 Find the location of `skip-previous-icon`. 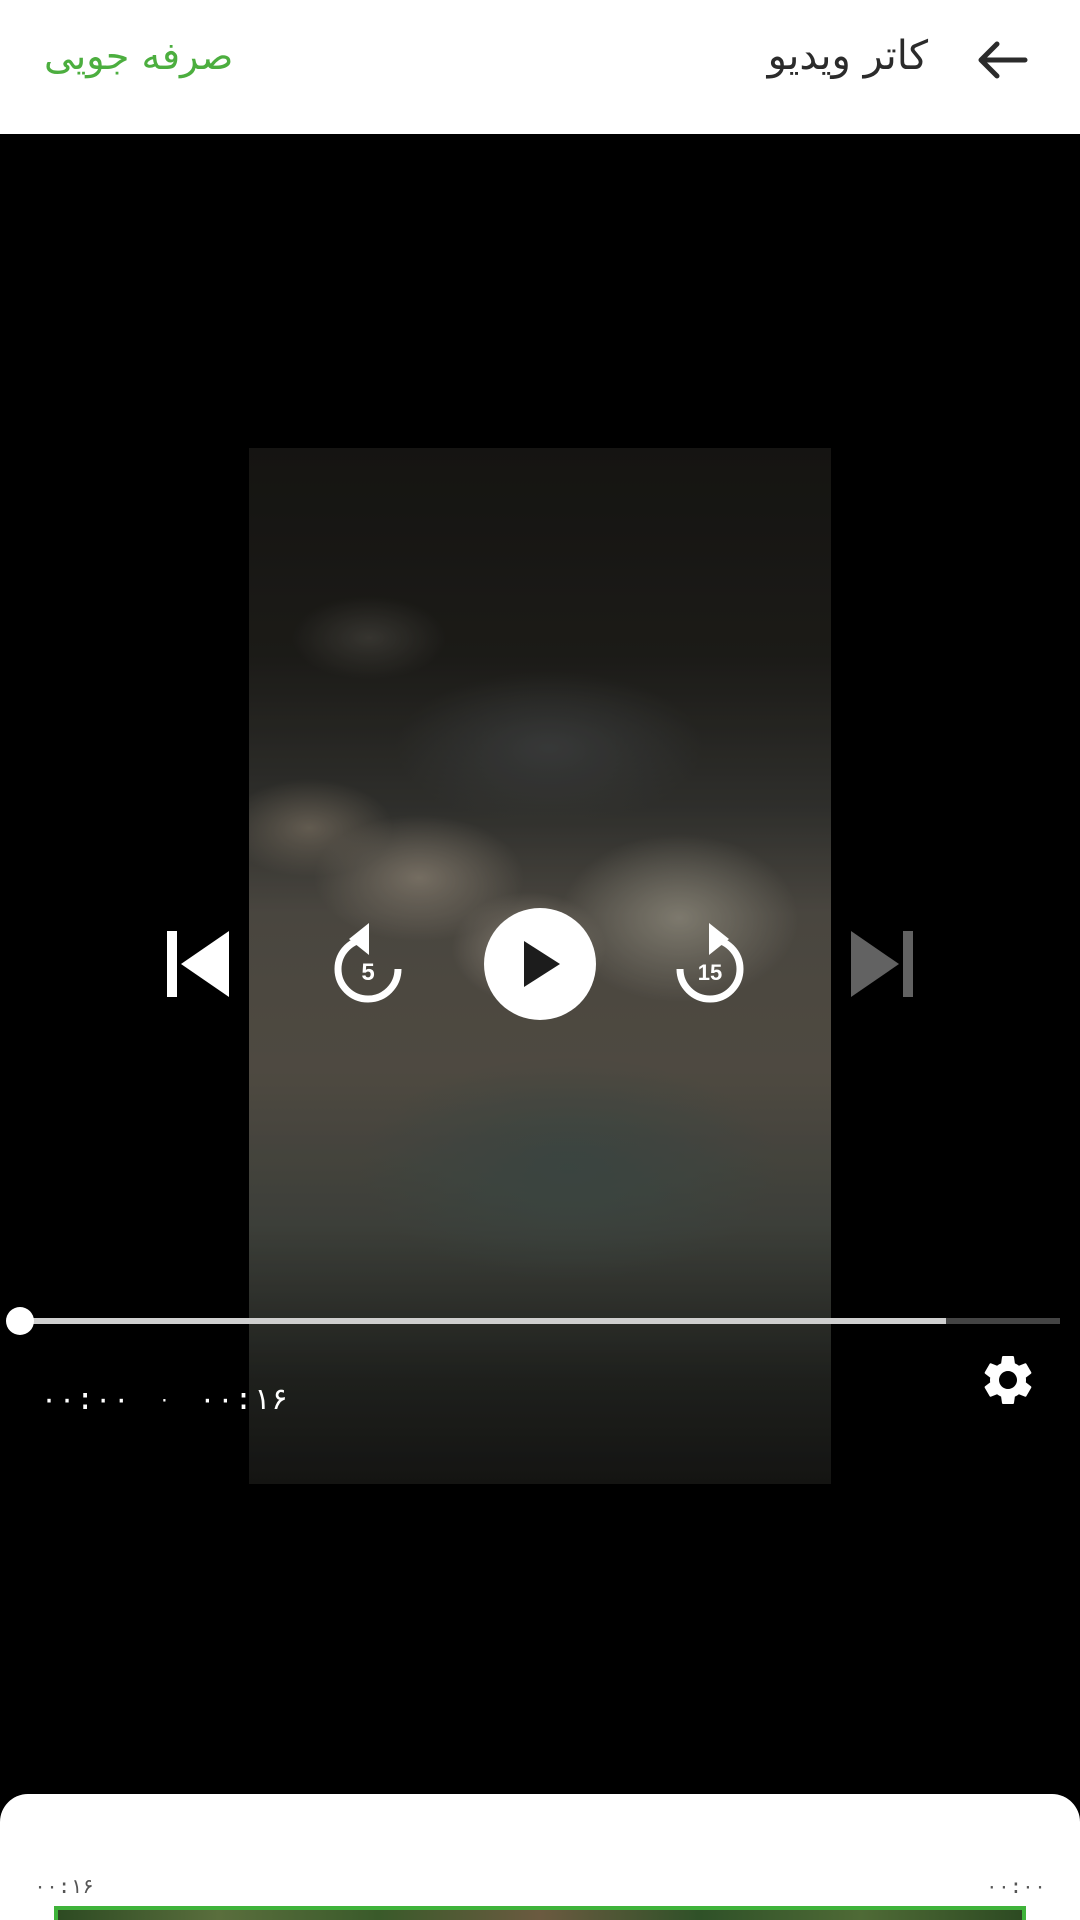

skip-previous-icon is located at coordinates (198, 964).